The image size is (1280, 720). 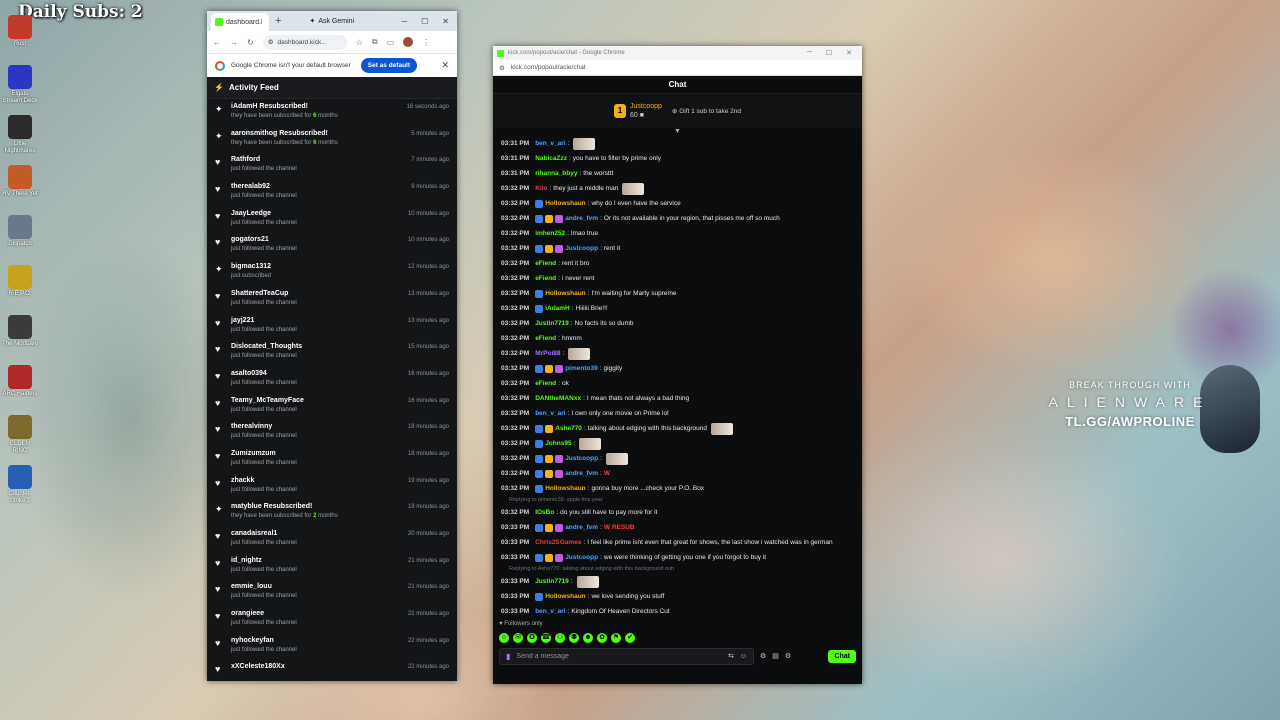 What do you see at coordinates (677, 143) in the screenshot?
I see `chat-message: 03:31 PM ben_v_ari:` at bounding box center [677, 143].